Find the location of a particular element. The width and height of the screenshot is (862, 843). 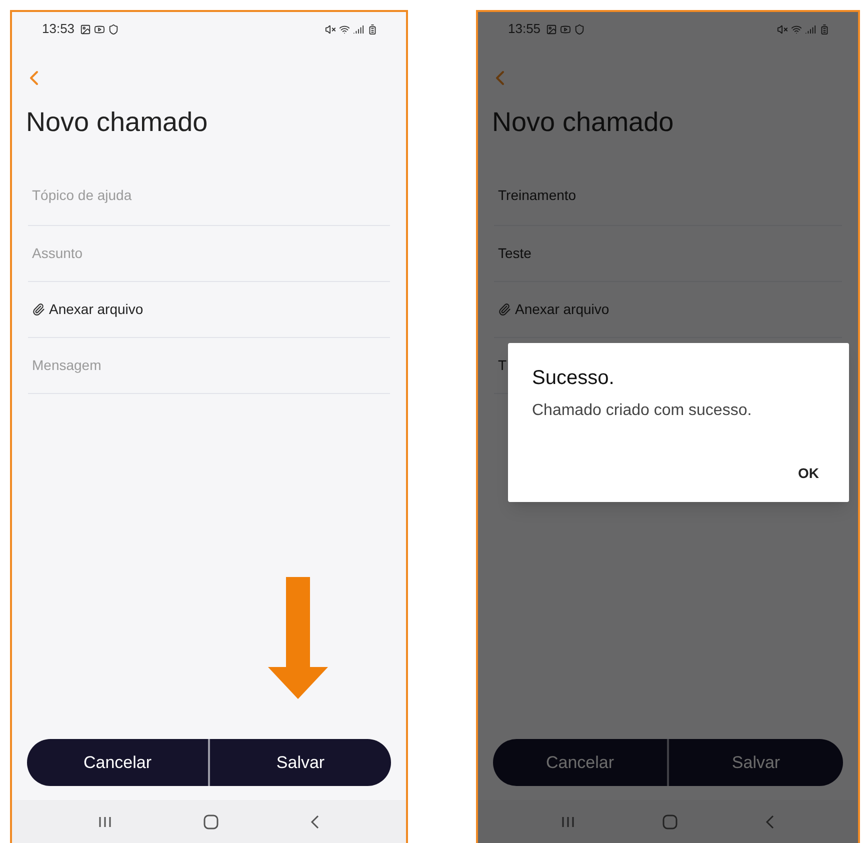

dialog-title: Sucesso. is located at coordinates (574, 378).